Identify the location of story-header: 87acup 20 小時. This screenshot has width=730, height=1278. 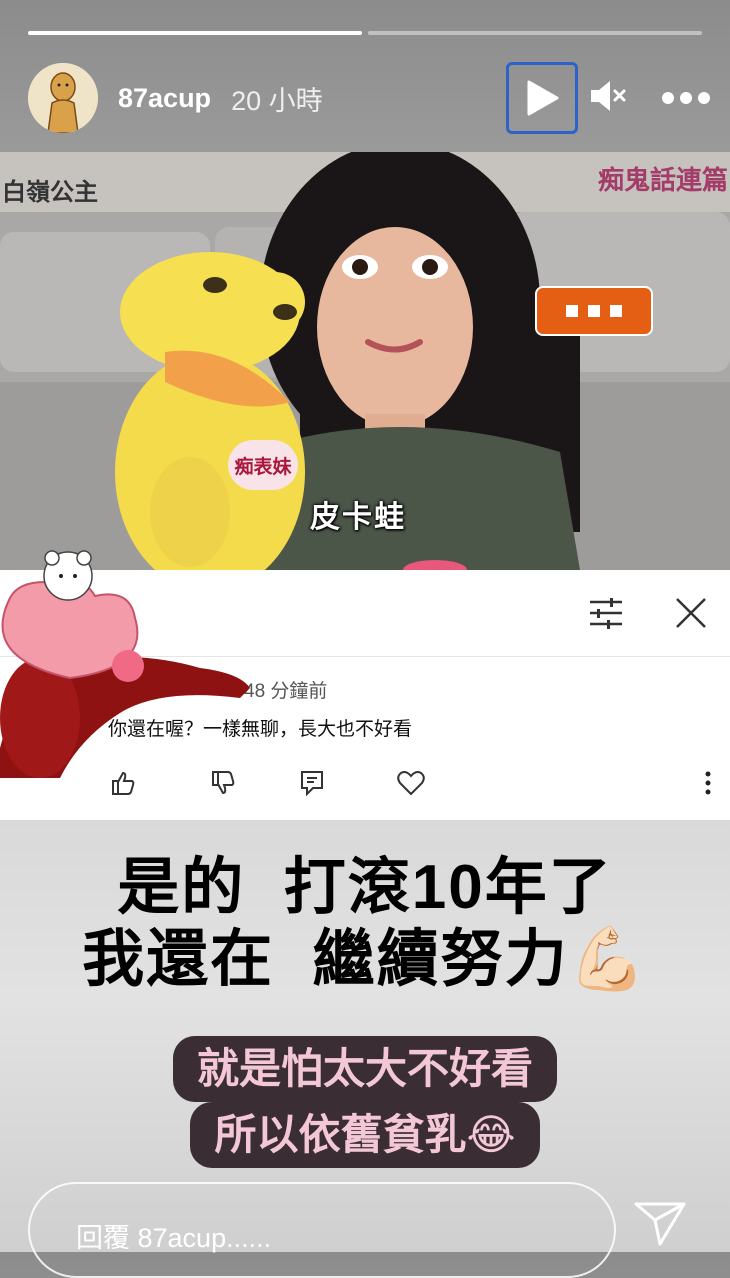
(369, 98).